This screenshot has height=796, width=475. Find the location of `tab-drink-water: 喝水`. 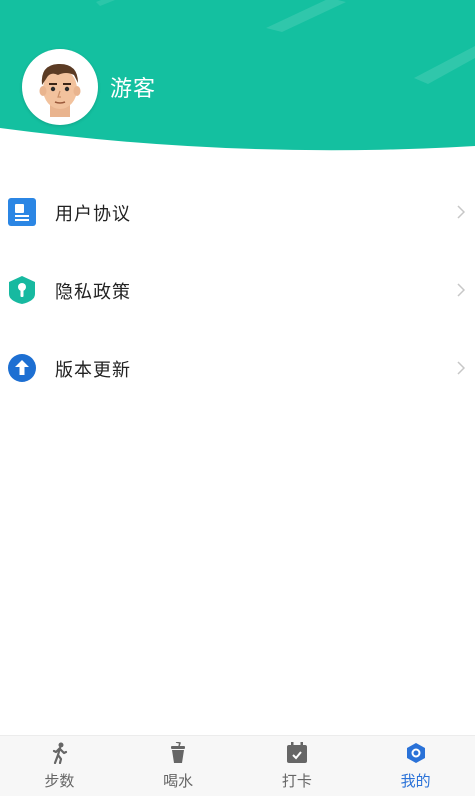

tab-drink-water: 喝水 is located at coordinates (178, 766).